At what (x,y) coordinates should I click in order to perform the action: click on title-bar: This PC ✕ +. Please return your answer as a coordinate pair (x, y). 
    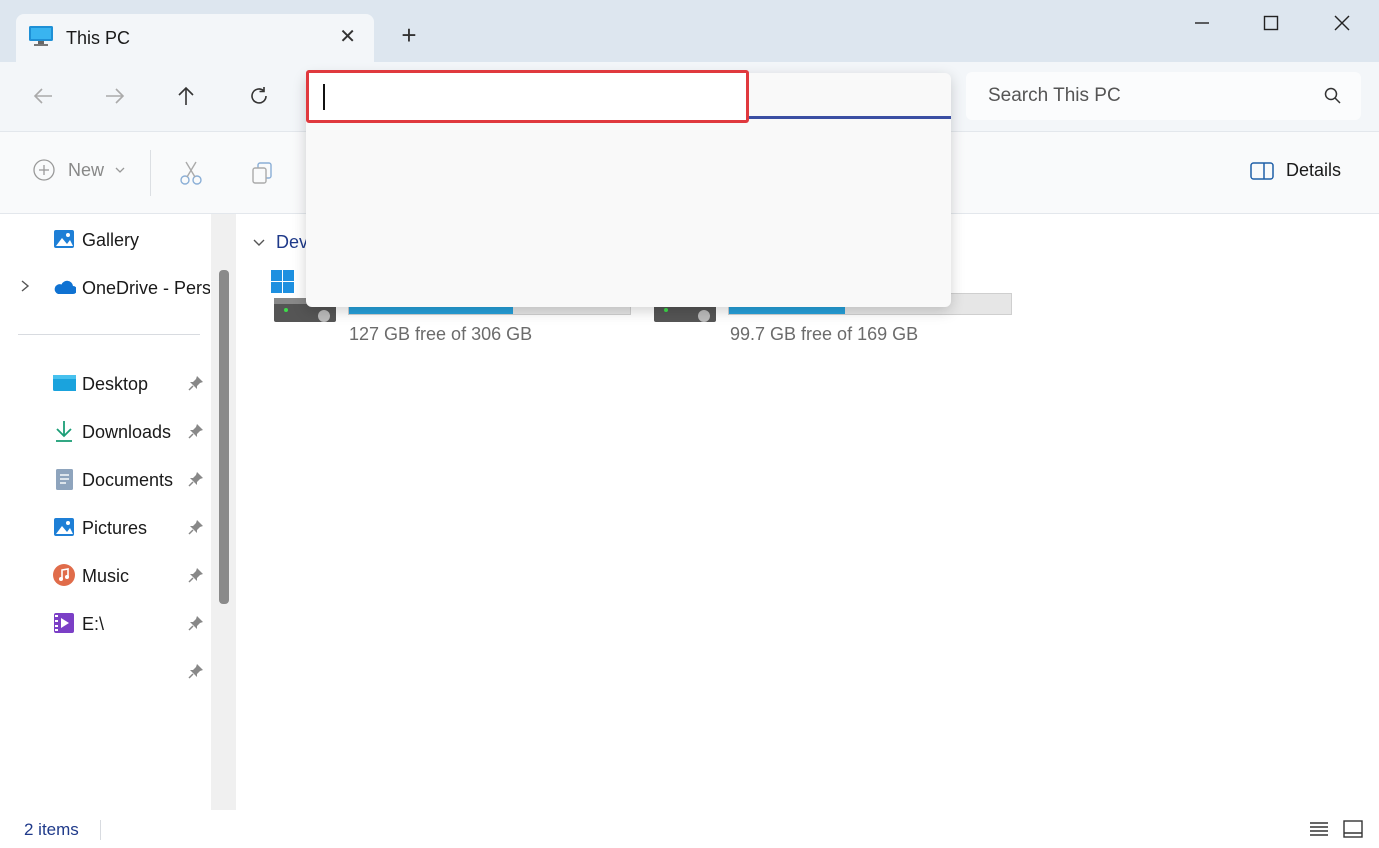
    Looking at the image, I should click on (689, 31).